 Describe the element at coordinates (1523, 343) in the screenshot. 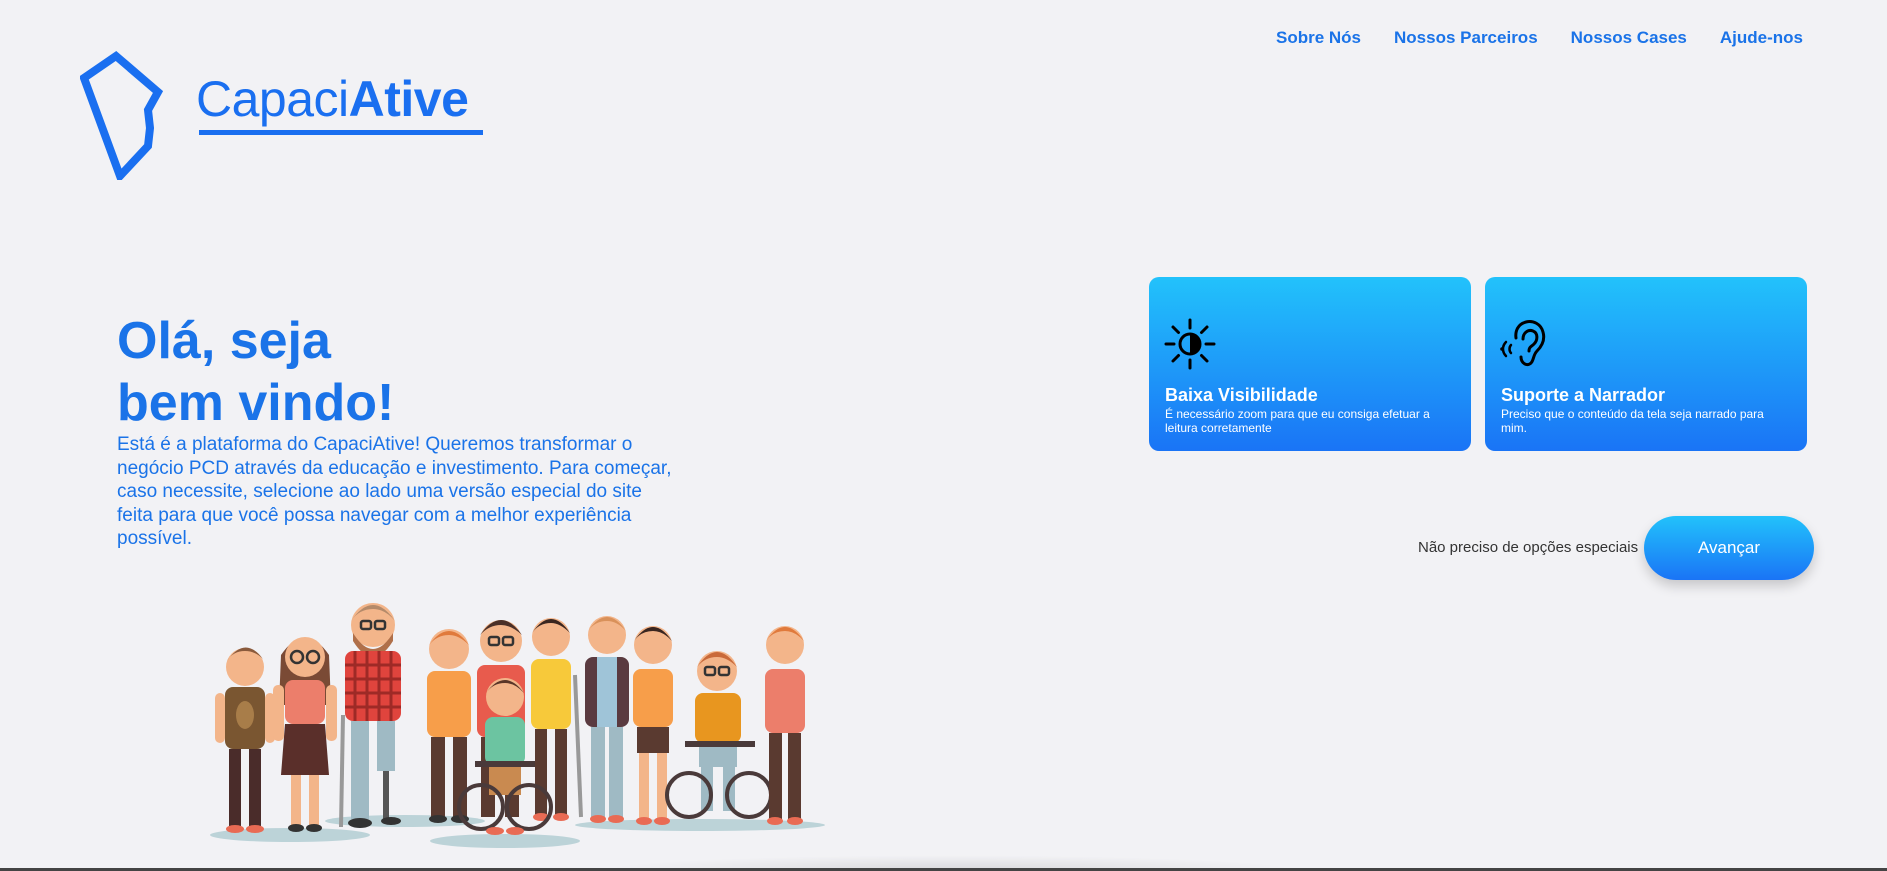

I see `ear-sound-icon` at that location.